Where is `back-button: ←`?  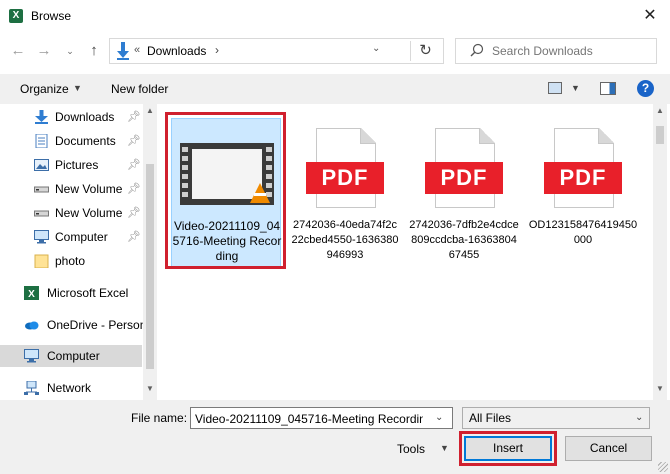
back-button: ← is located at coordinates (18, 51).